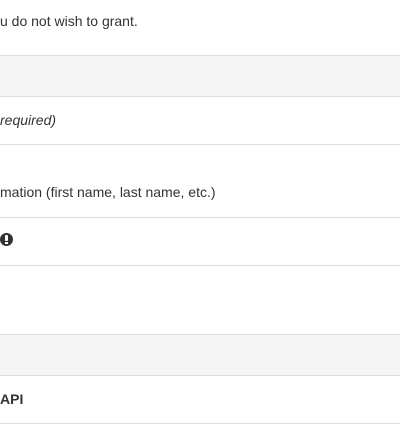  What do you see at coordinates (200, 120) in the screenshot?
I see `permission-row-required: required)` at bounding box center [200, 120].